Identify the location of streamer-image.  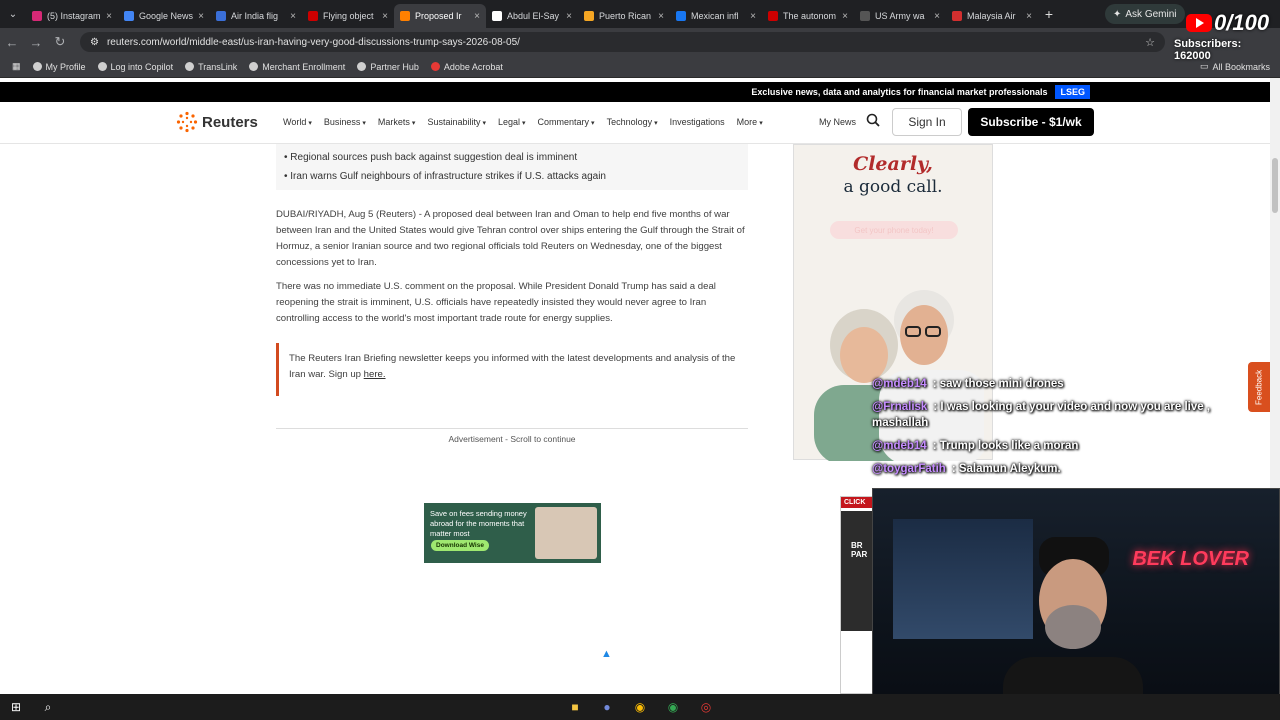
(1073, 628).